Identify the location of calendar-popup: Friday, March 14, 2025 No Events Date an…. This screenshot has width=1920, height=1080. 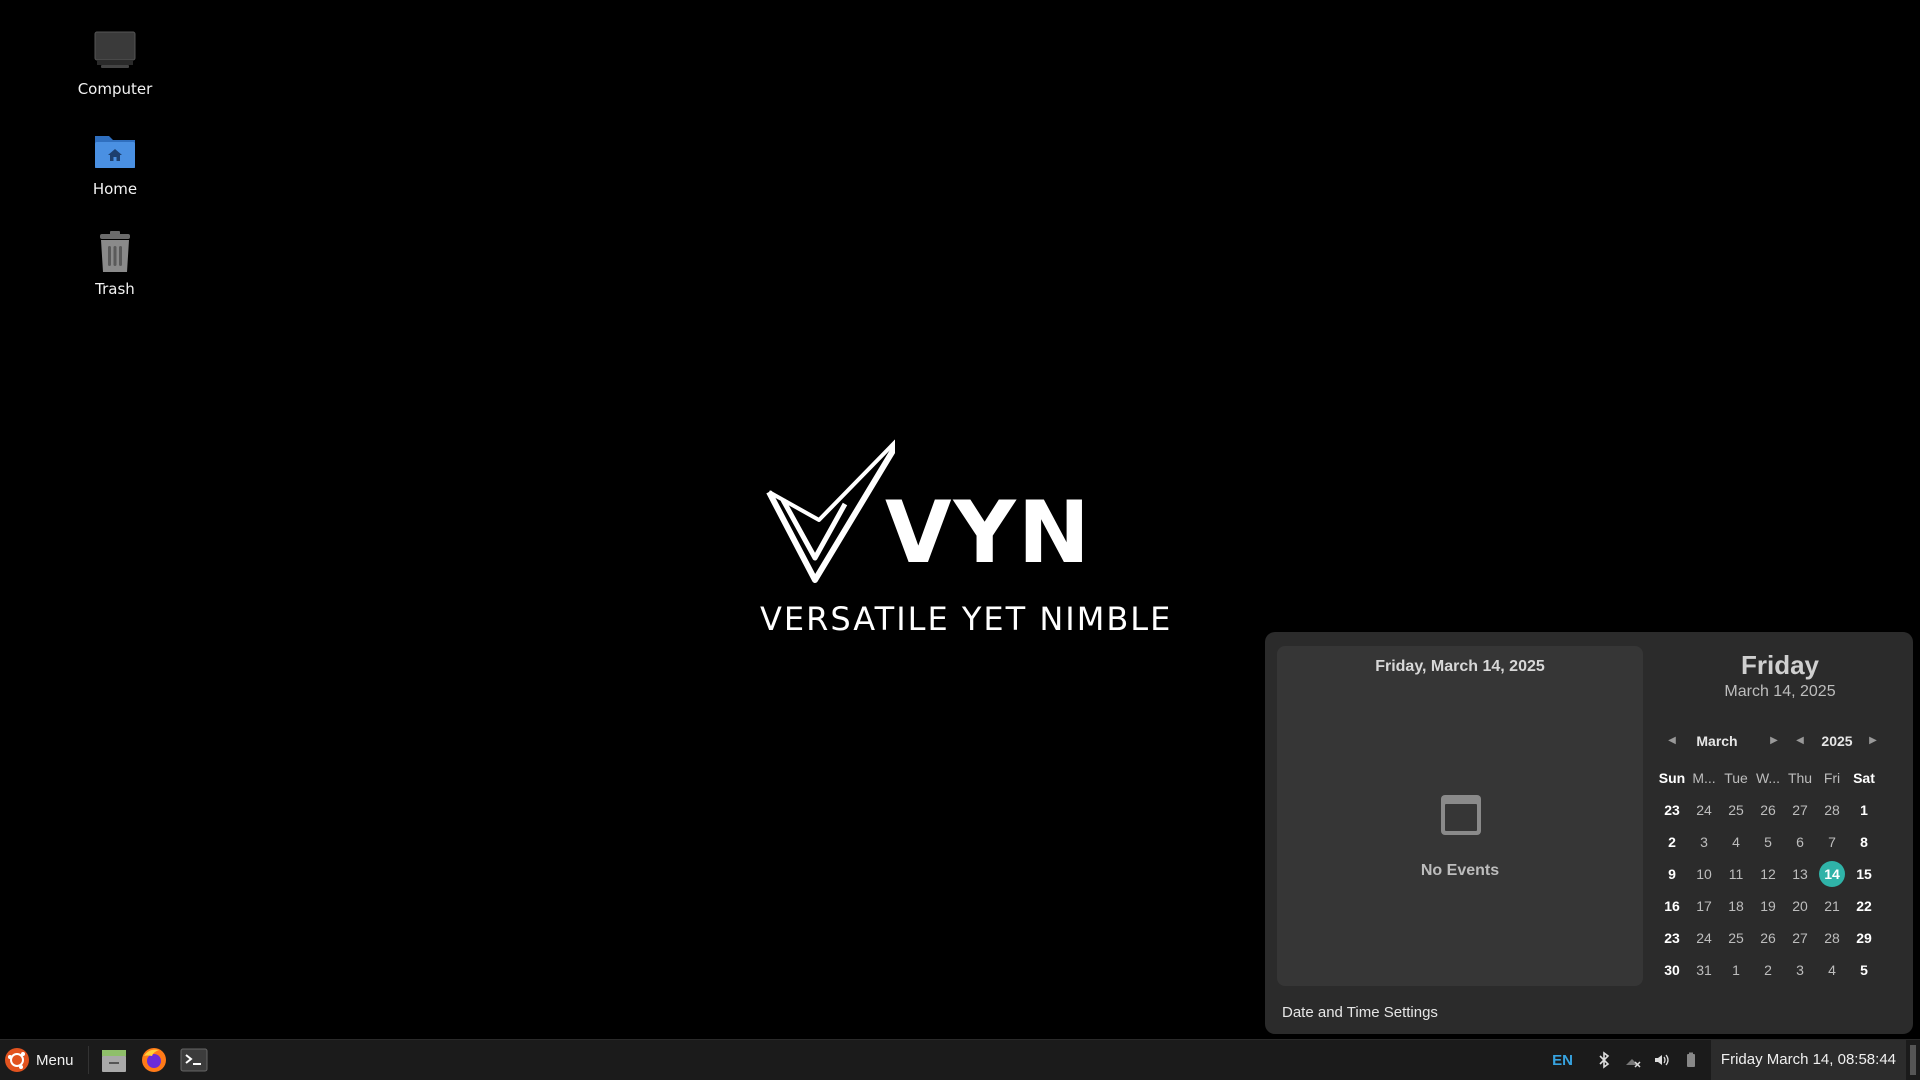
(1589, 833).